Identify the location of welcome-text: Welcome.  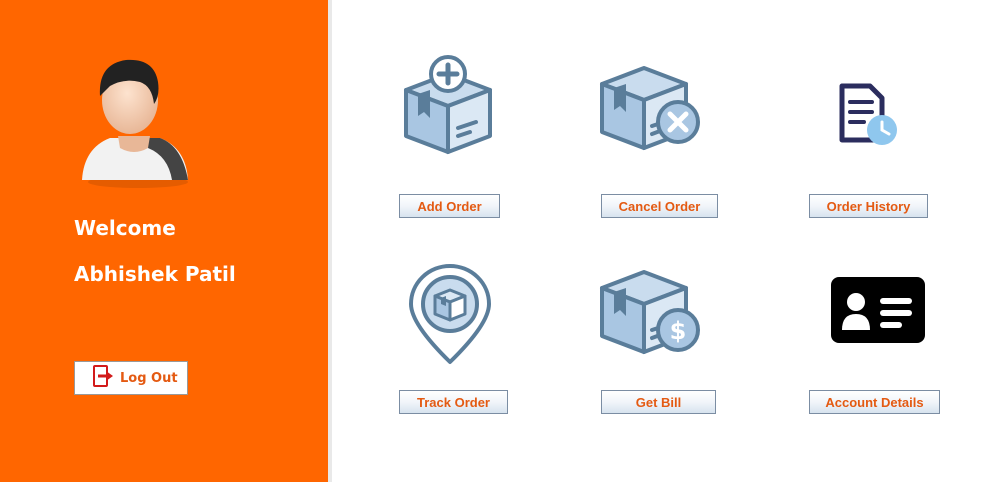
(125, 228).